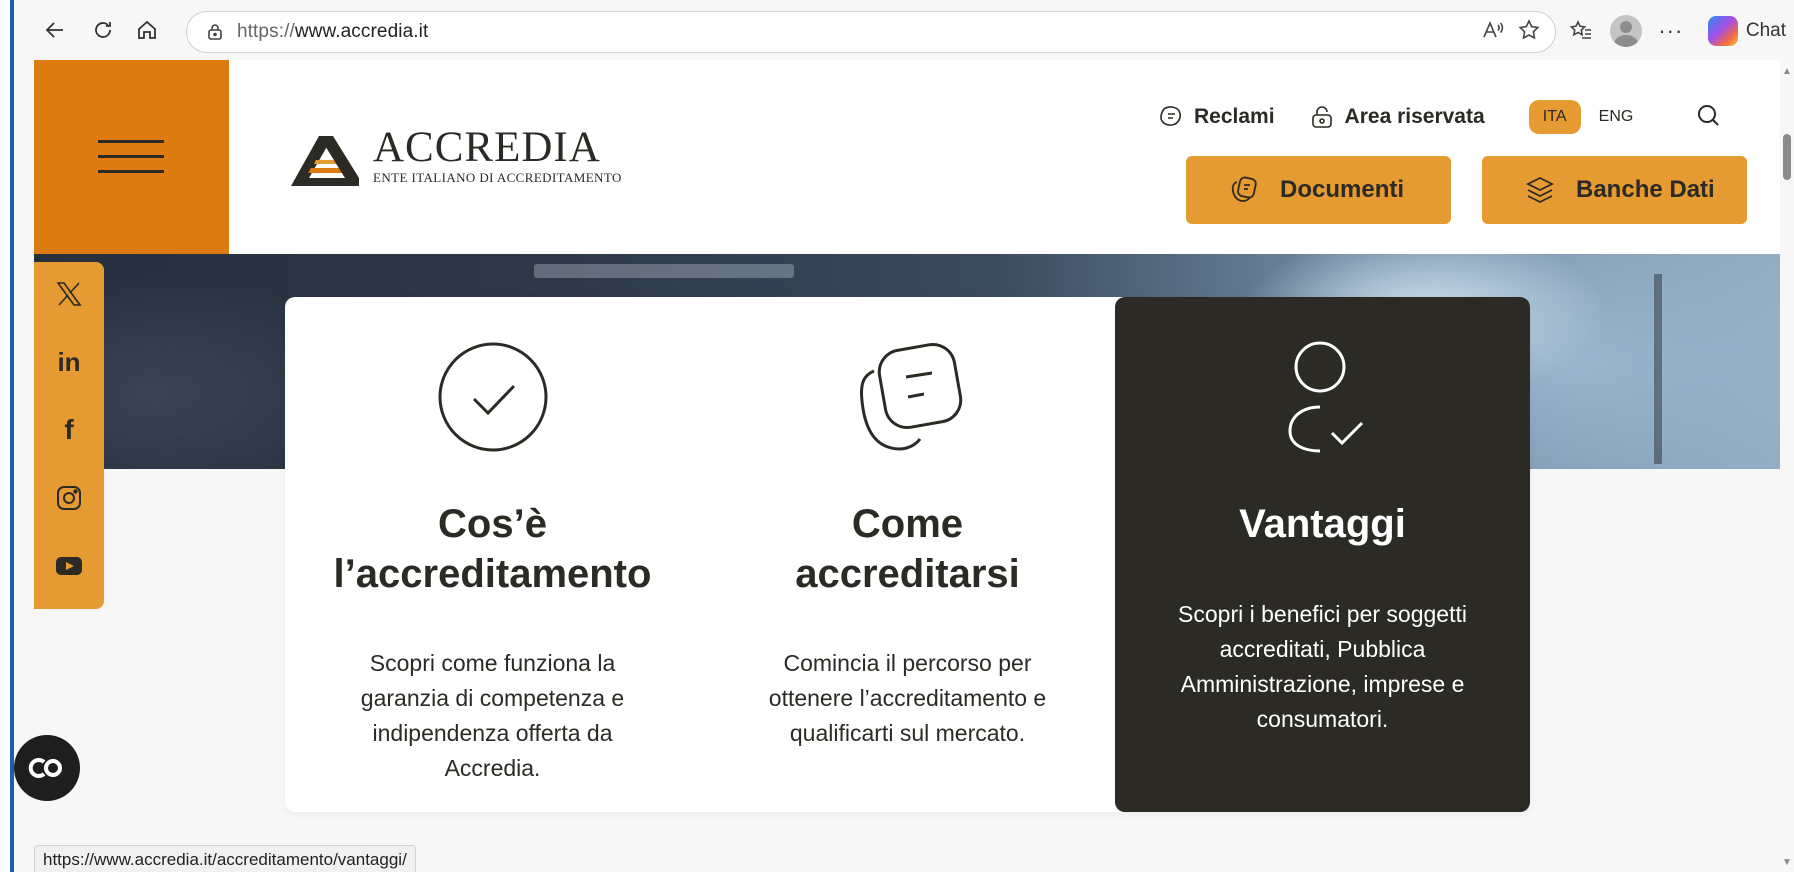 The height and width of the screenshot is (872, 1794). I want to click on card-title: Come accreditarsi, so click(907, 549).